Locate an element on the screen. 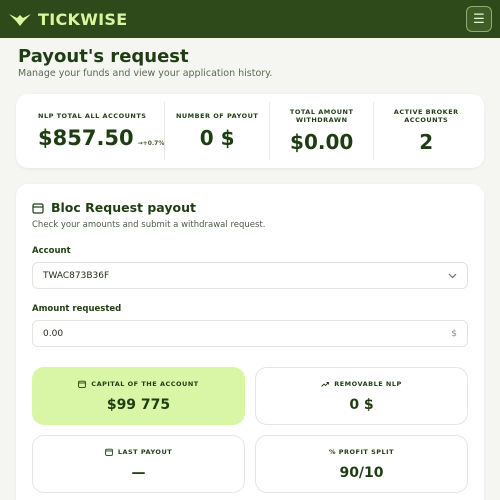 This screenshot has width=500, height=500. info-value: — is located at coordinates (138, 472).